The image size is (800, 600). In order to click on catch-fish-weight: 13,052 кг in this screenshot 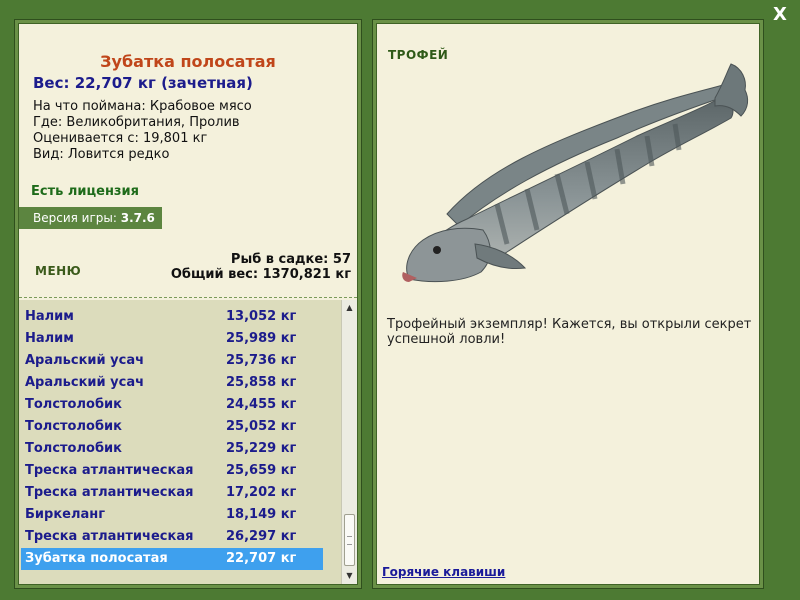, I will do `click(261, 316)`.